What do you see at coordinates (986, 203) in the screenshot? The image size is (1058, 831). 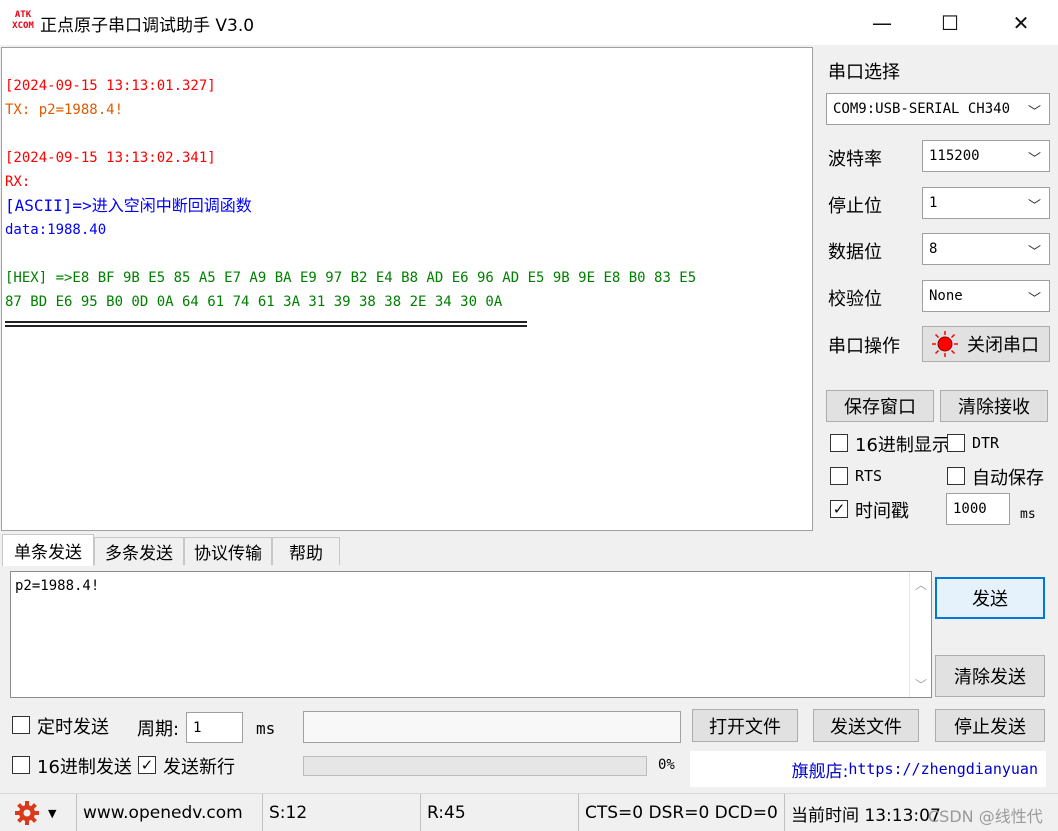 I see `stopbits-select: 1 ﹀` at bounding box center [986, 203].